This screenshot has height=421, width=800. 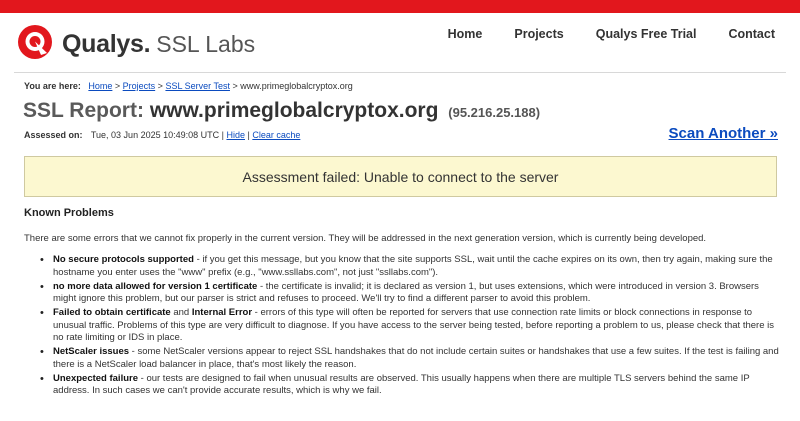 I want to click on nav-projects: Projects, so click(x=538, y=34).